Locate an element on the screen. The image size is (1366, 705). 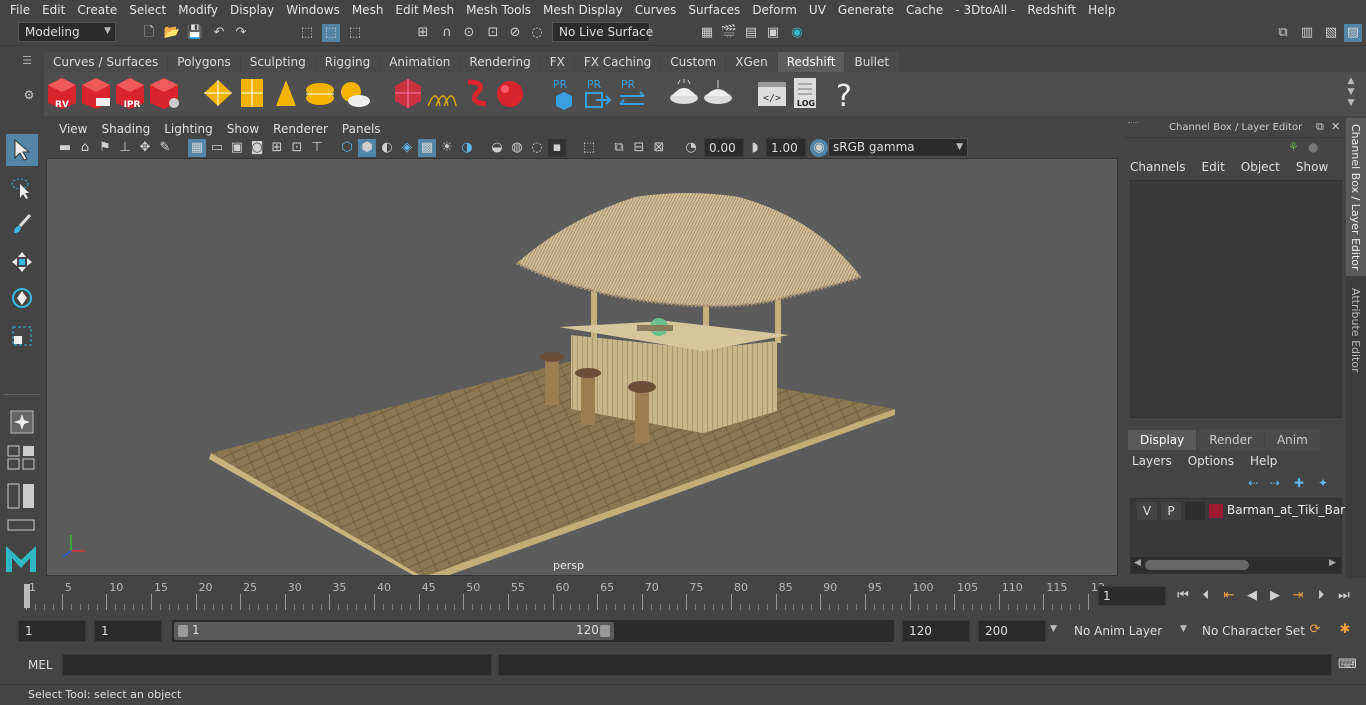
menu-windows: Windows is located at coordinates (313, 10).